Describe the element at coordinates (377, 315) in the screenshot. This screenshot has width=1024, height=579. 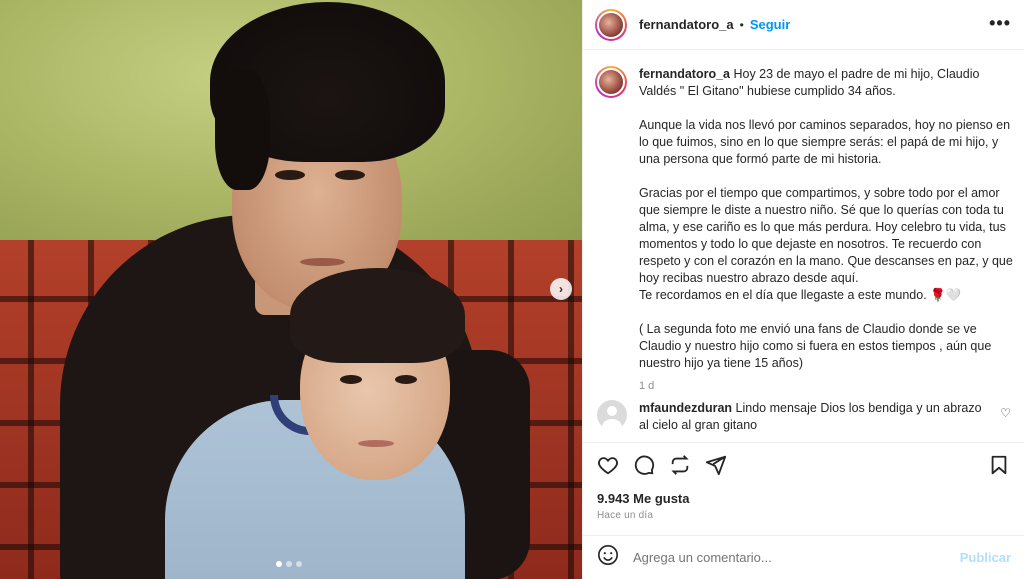
I see `photo-kid-hair` at that location.